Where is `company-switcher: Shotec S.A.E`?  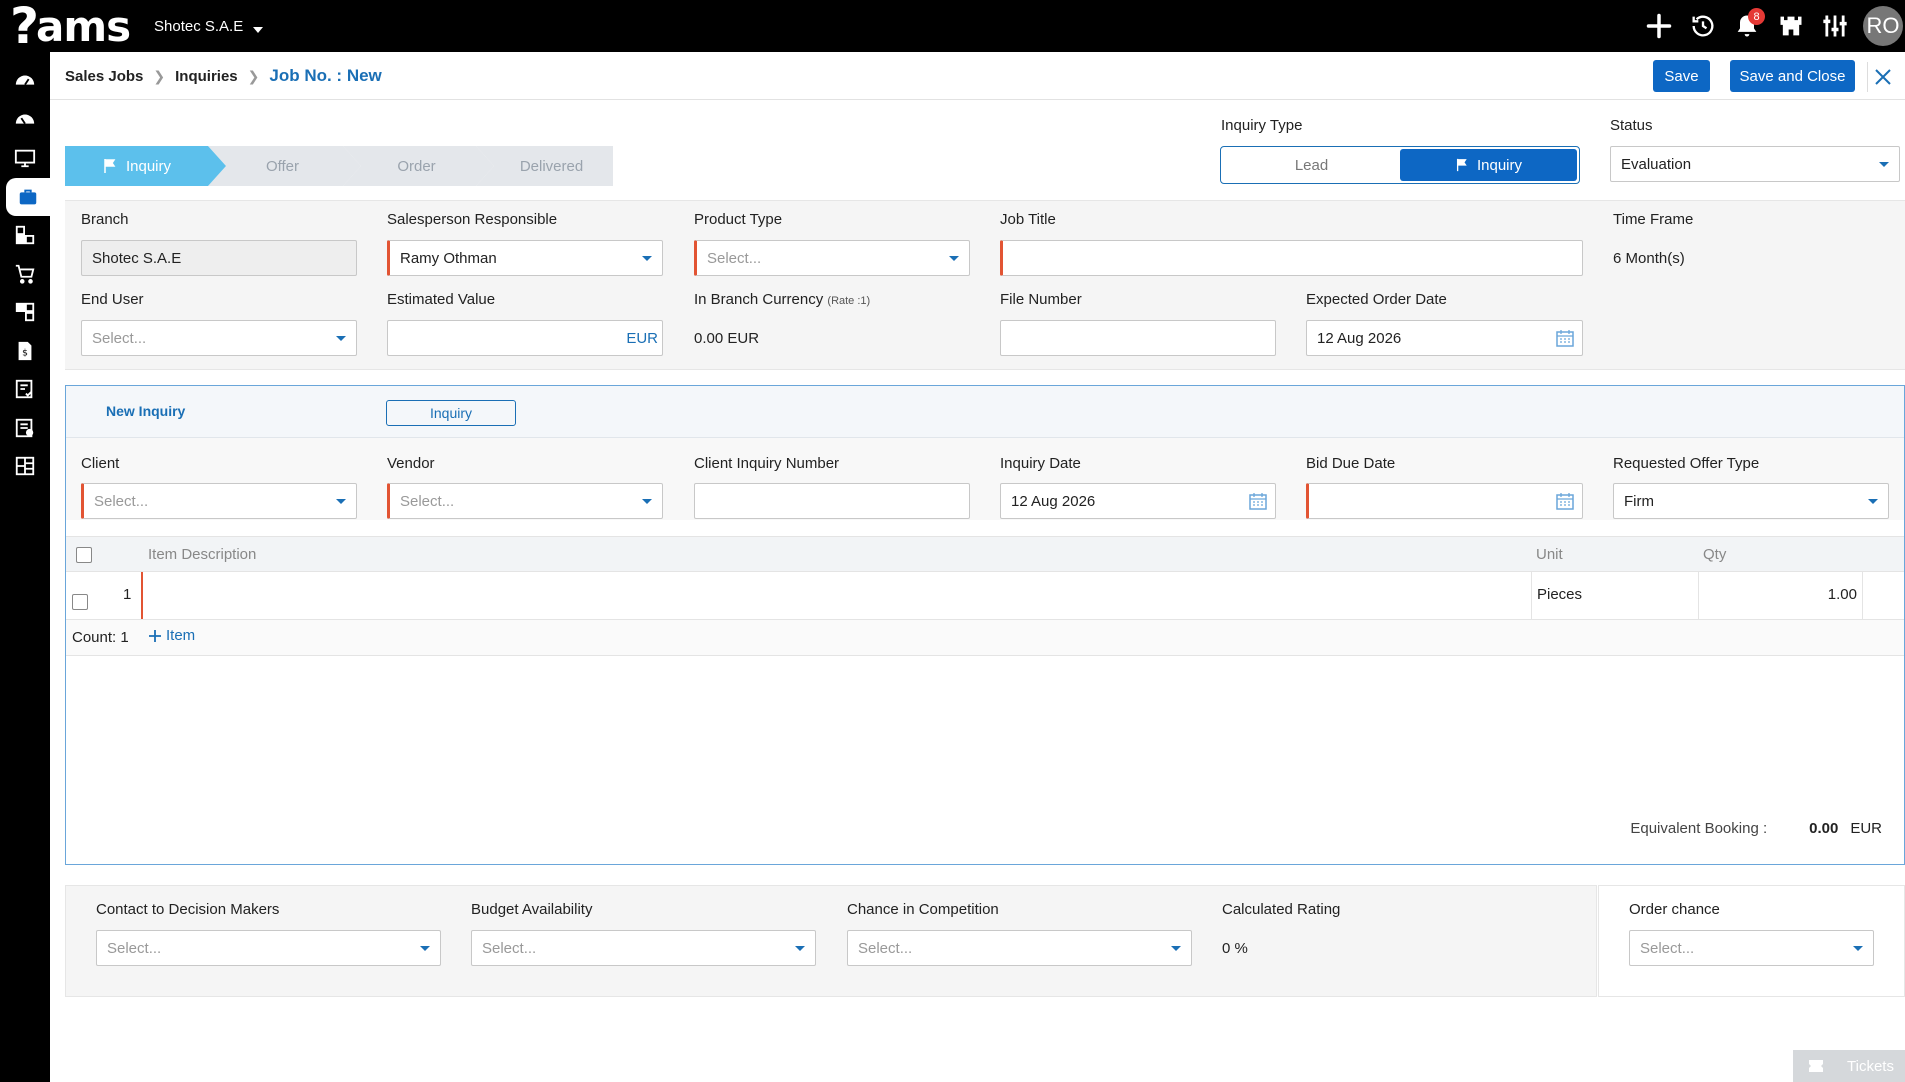 company-switcher: Shotec S.A.E is located at coordinates (209, 26).